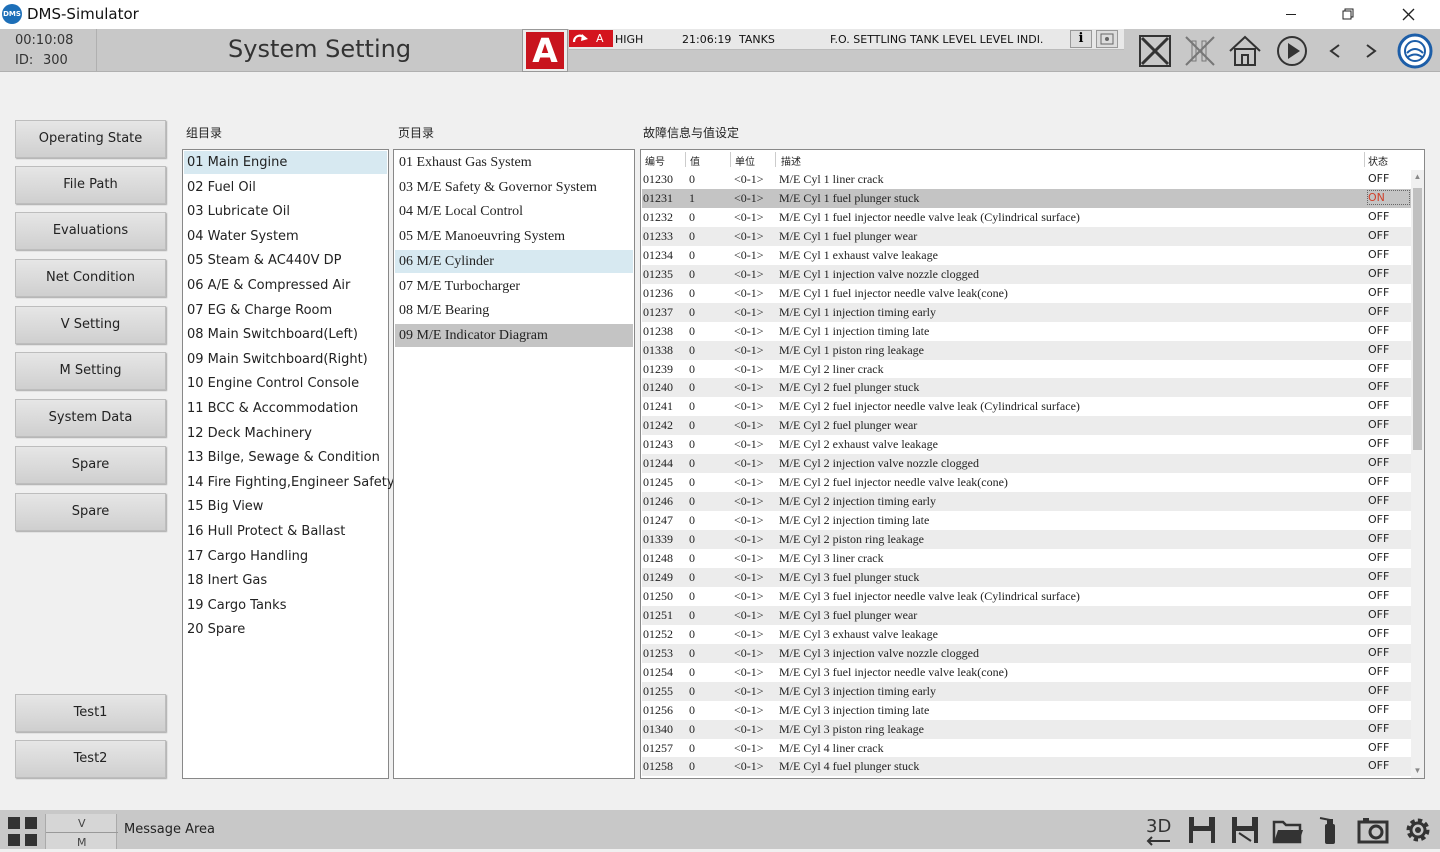 The image size is (1440, 852). Describe the element at coordinates (514, 236) in the screenshot. I see `page-item: 05 M/E Manoeuvring System` at that location.